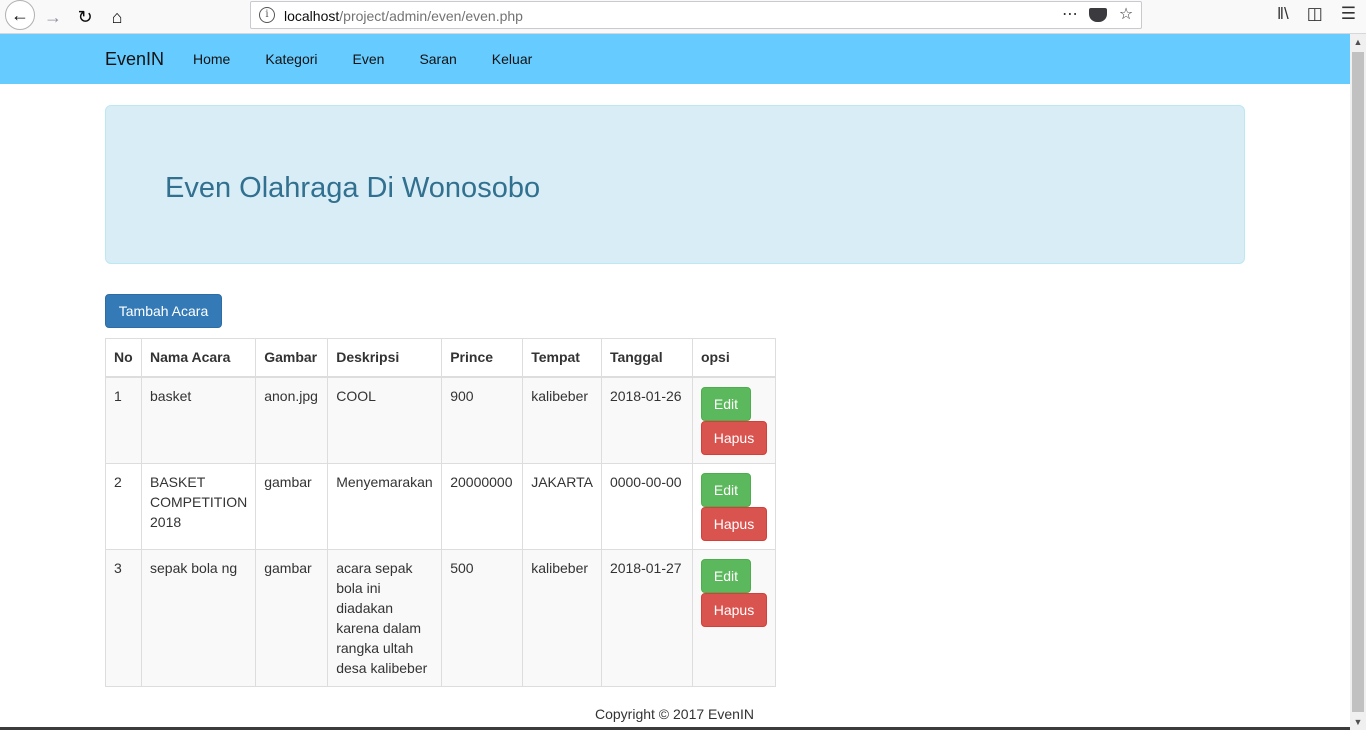 This screenshot has height=730, width=1366. I want to click on nav-home: Home, so click(211, 59).